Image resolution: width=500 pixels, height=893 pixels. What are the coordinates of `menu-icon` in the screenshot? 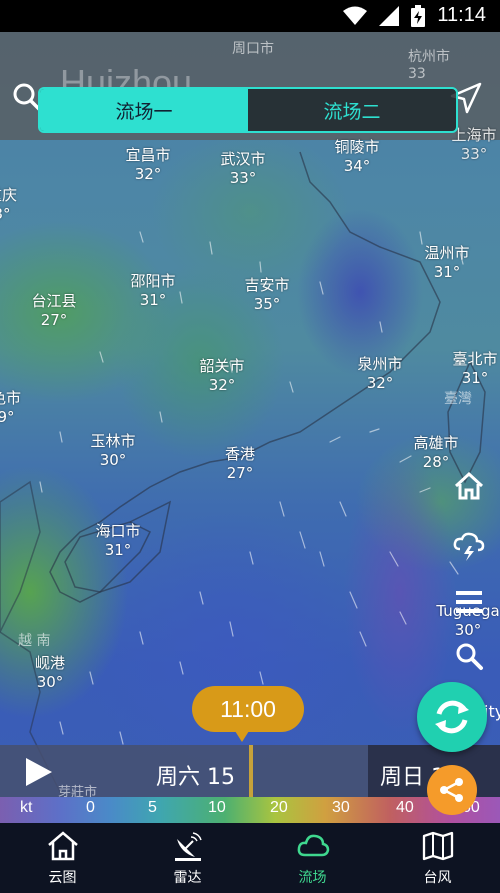 It's located at (469, 602).